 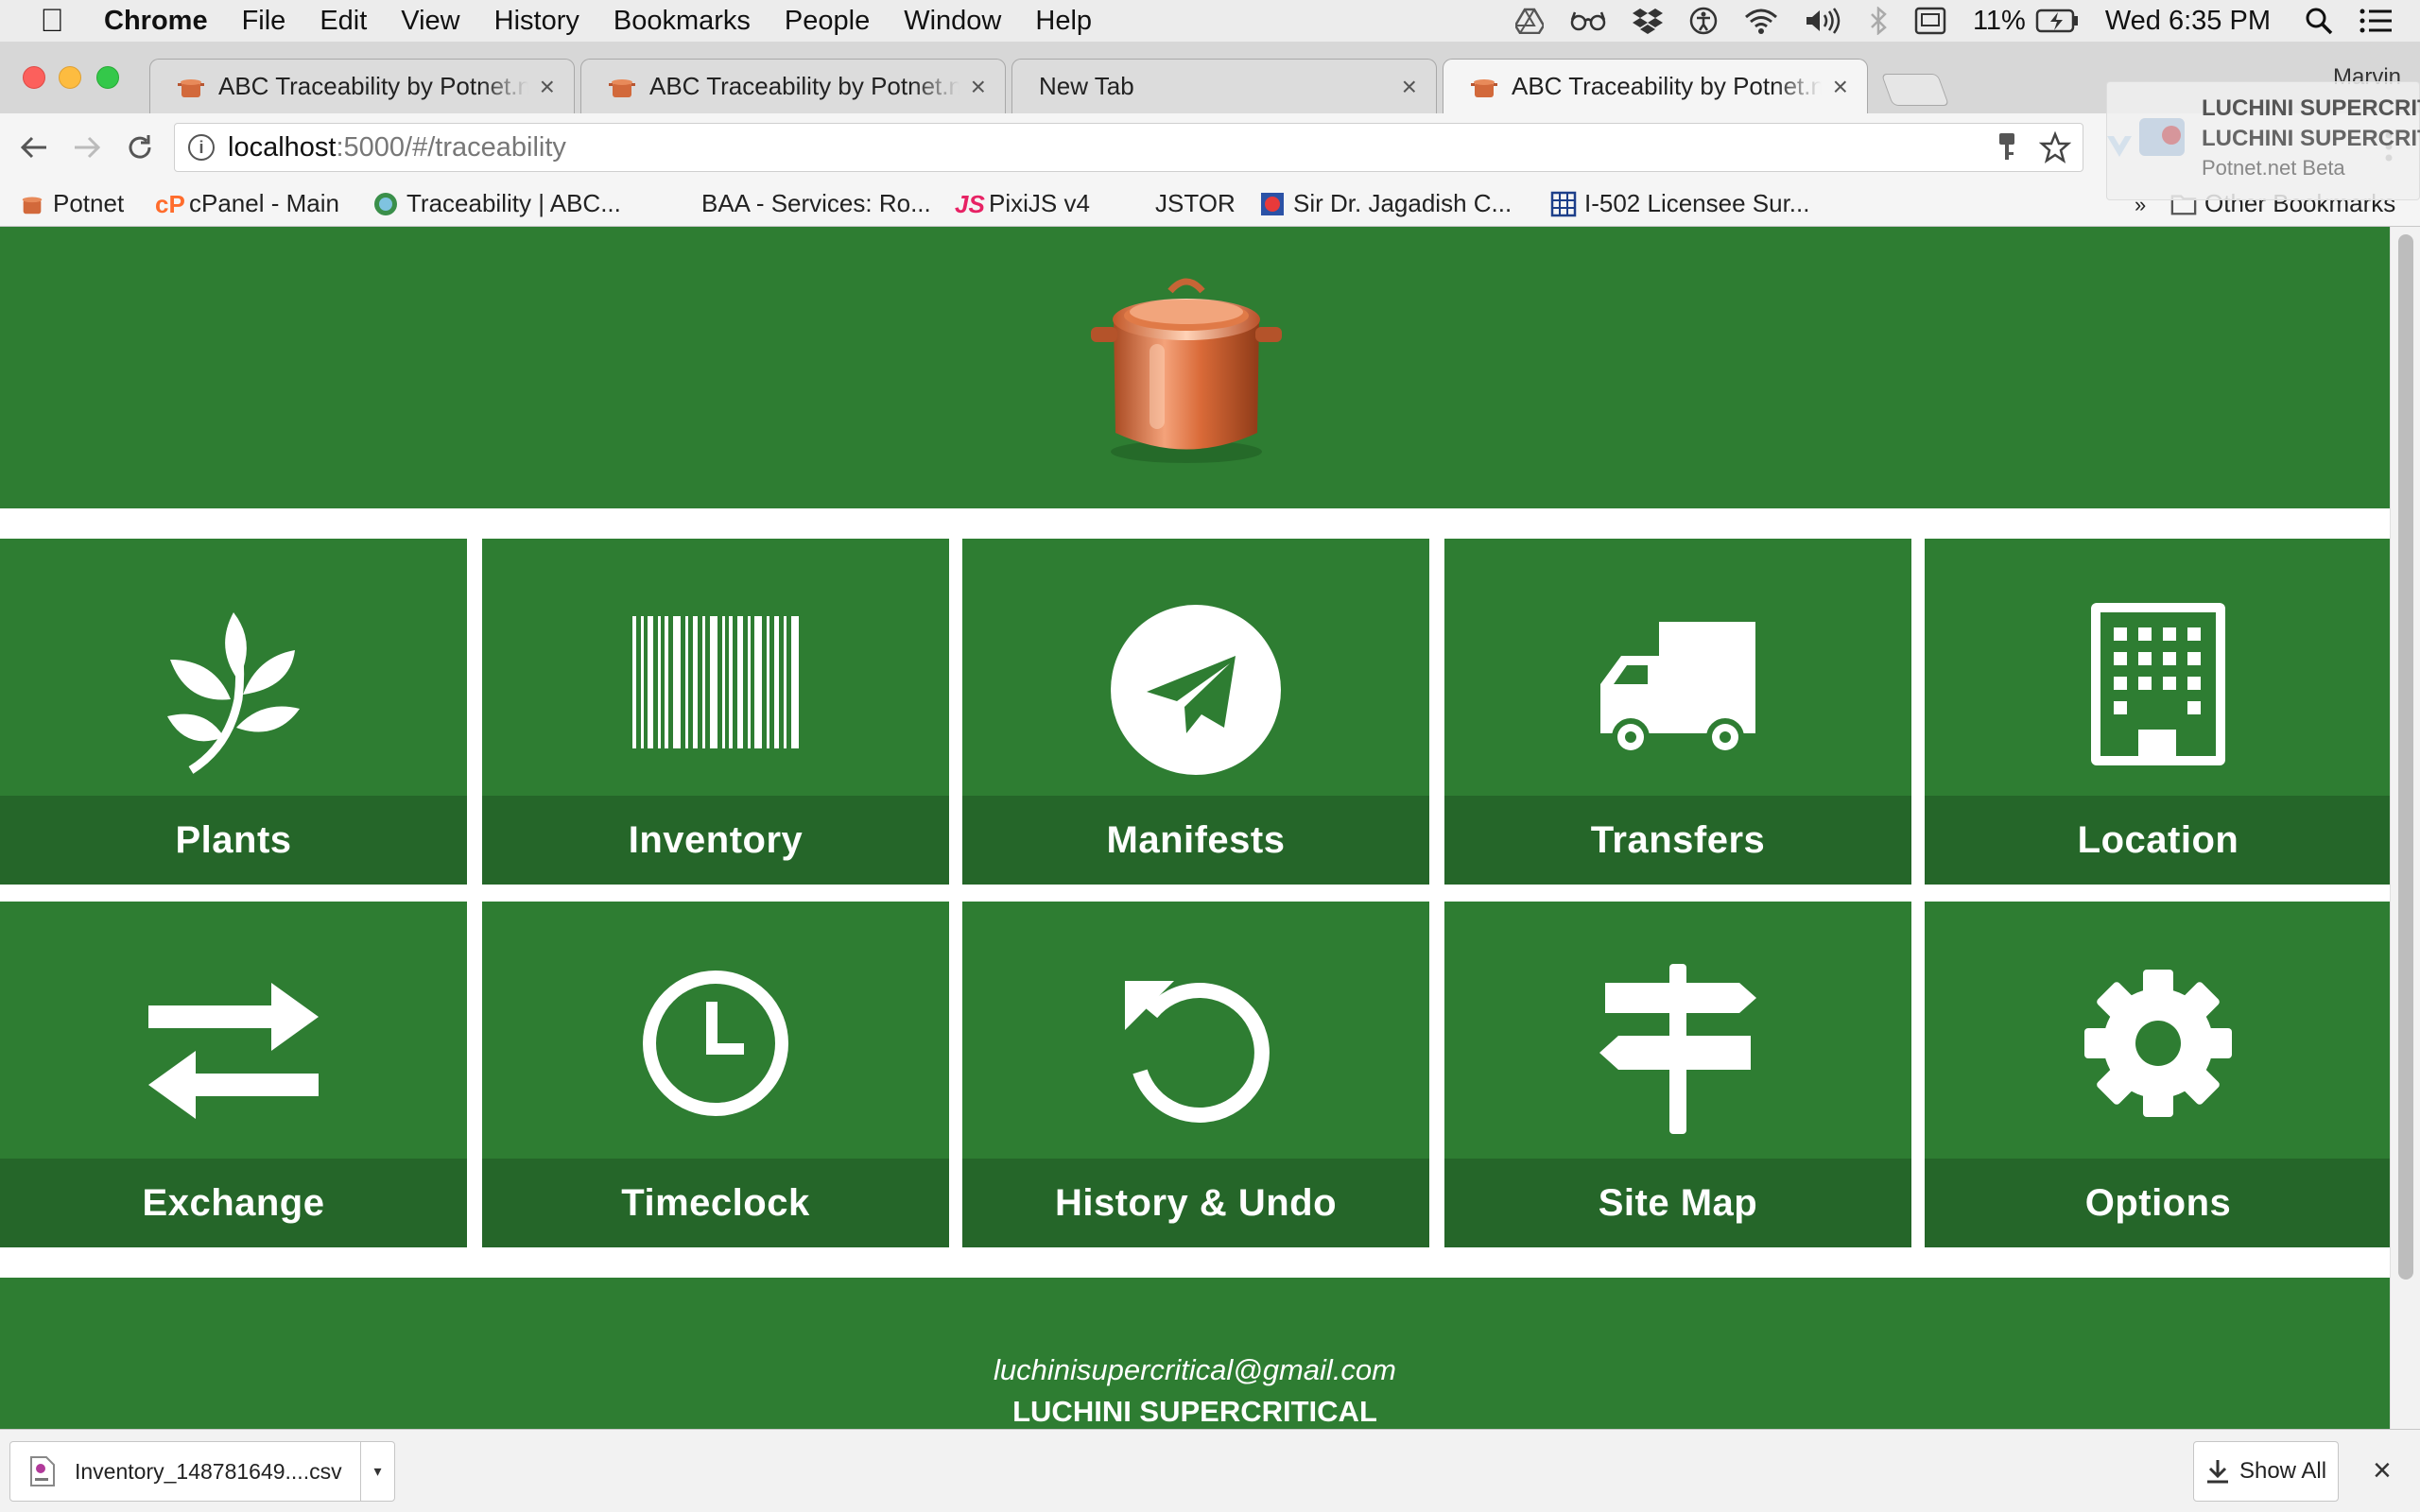 I want to click on page-scrollbar, so click(x=2405, y=828).